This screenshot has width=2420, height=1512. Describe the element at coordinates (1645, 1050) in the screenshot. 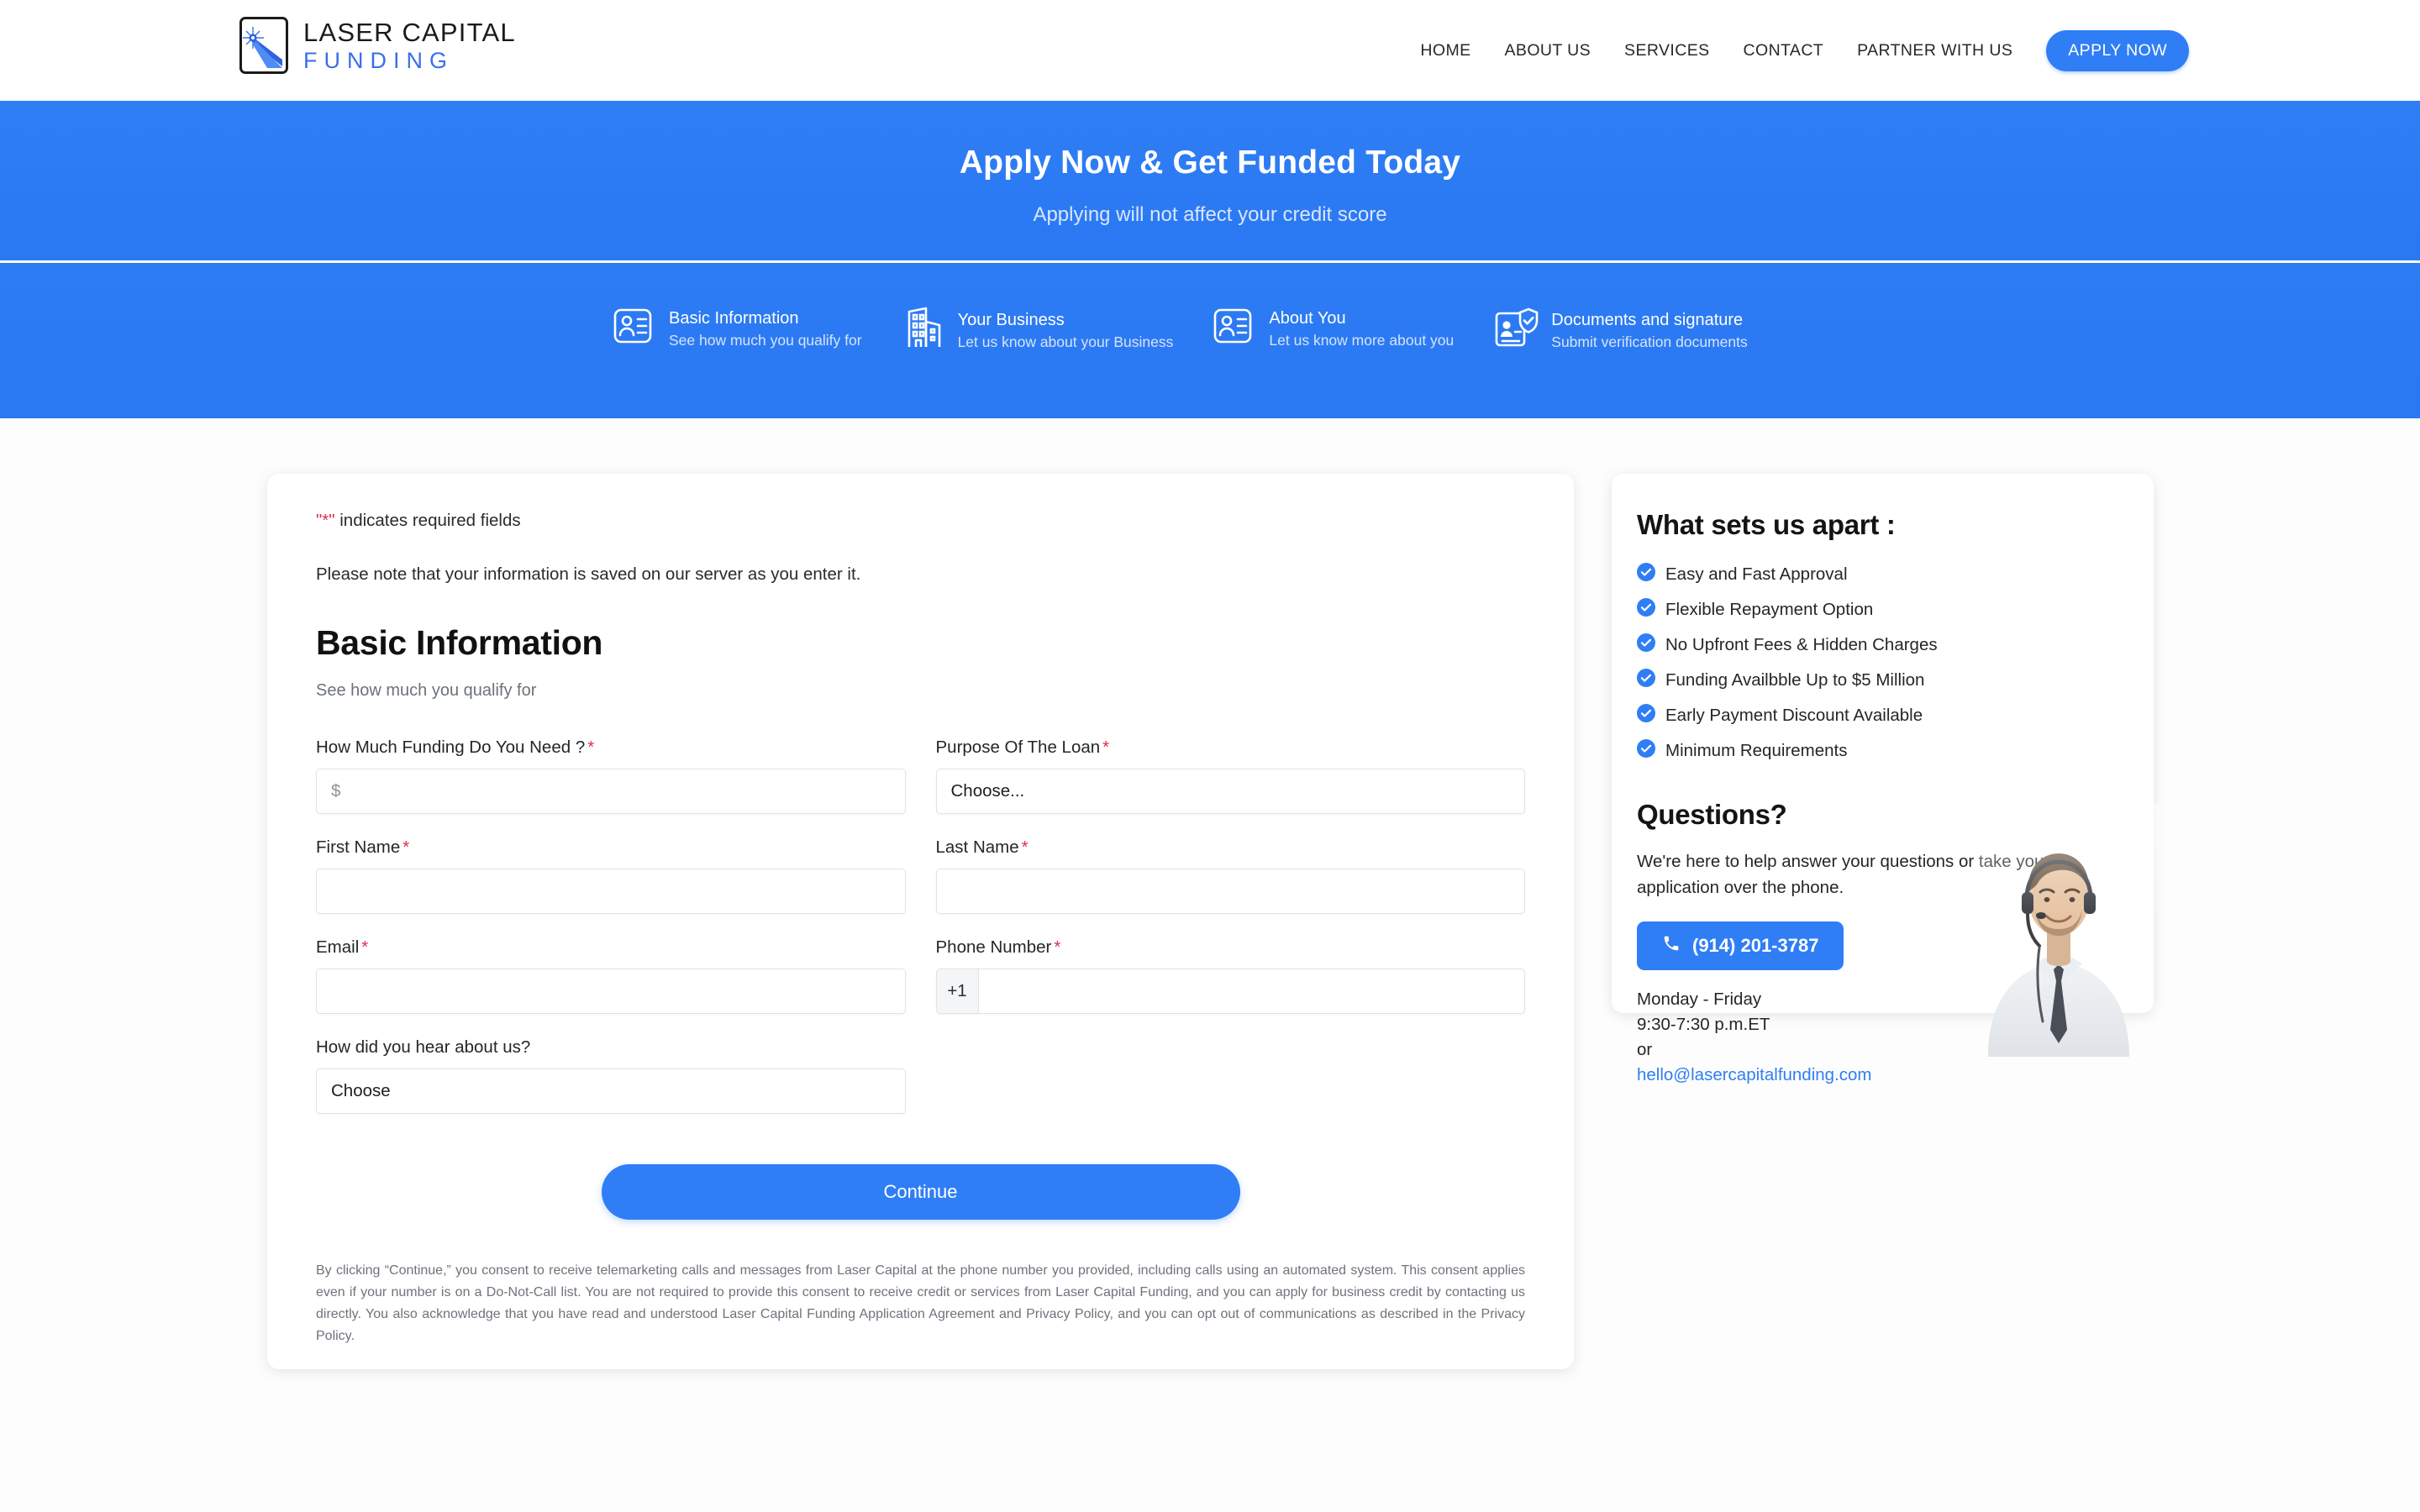

I see `or-separator: or` at that location.